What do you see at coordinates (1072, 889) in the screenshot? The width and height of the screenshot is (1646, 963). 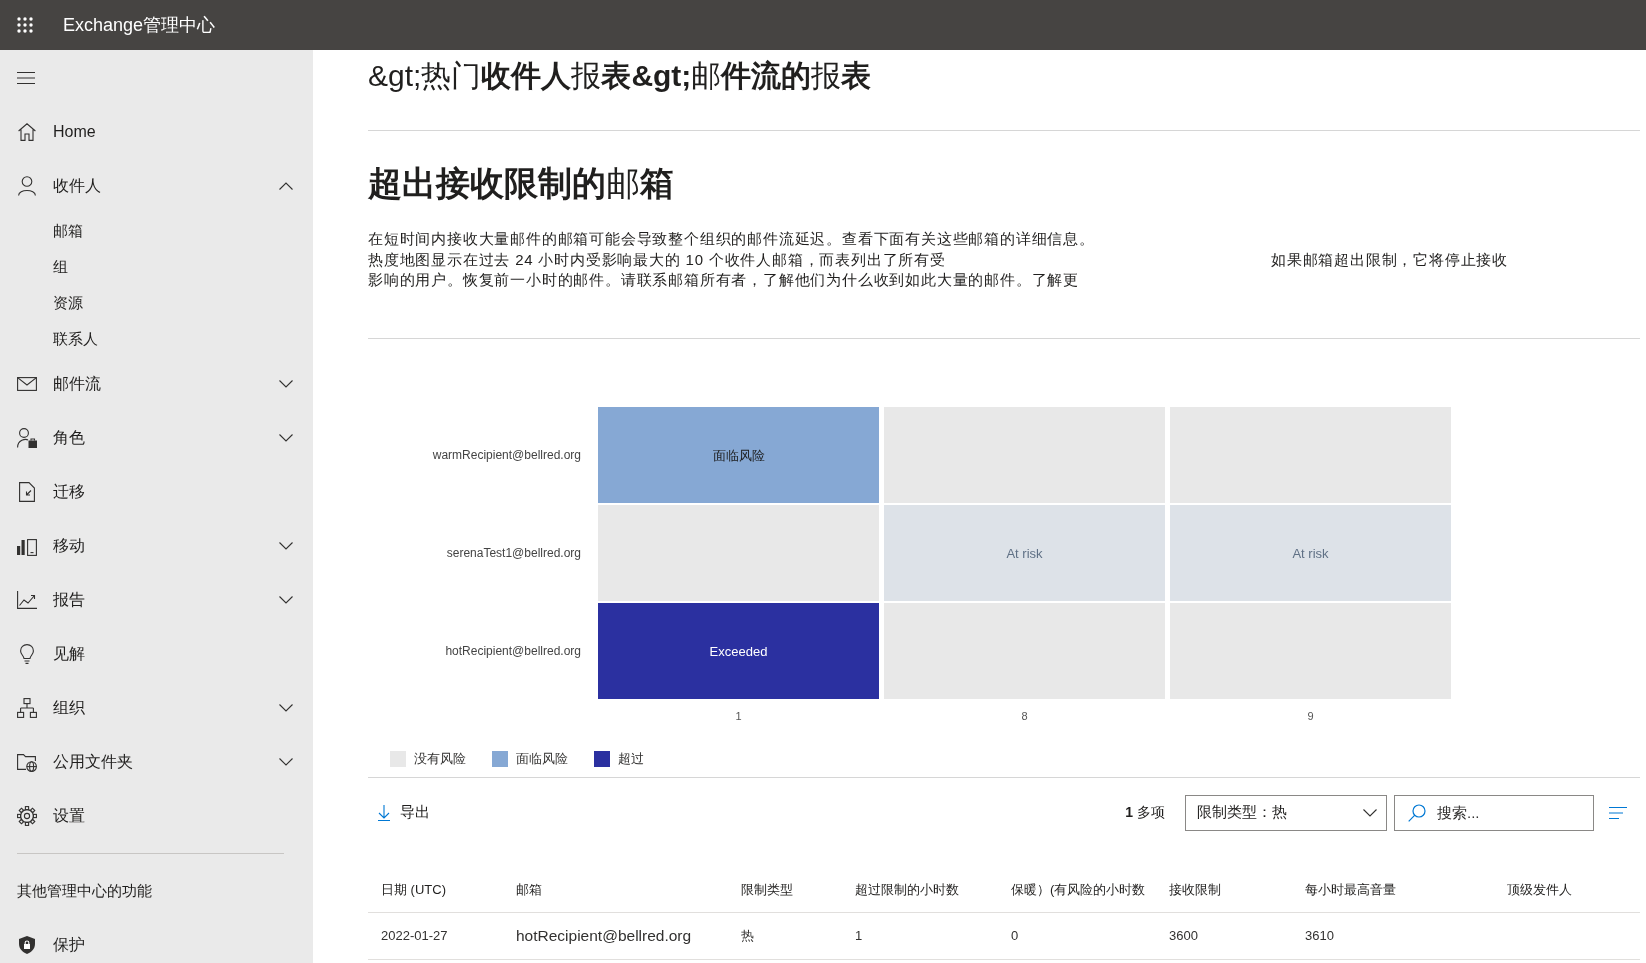 I see `column-header: 保暖）(有风险的小时数` at bounding box center [1072, 889].